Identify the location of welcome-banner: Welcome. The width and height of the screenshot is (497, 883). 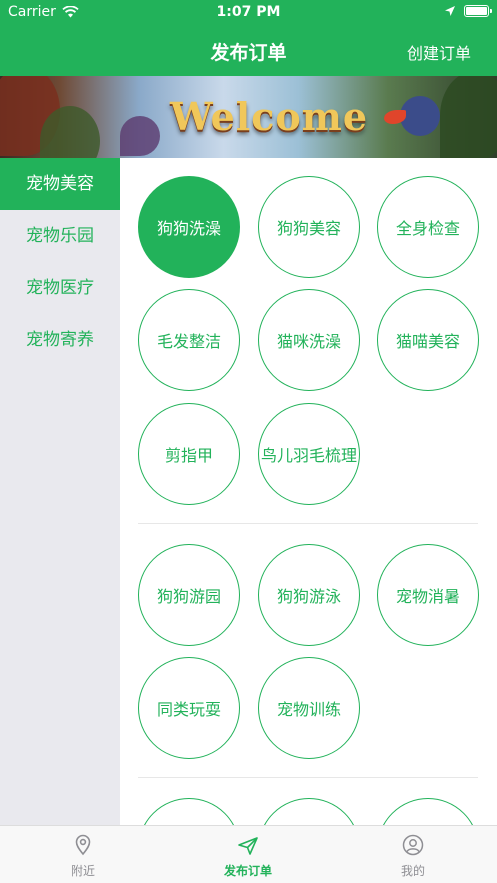
(248, 117).